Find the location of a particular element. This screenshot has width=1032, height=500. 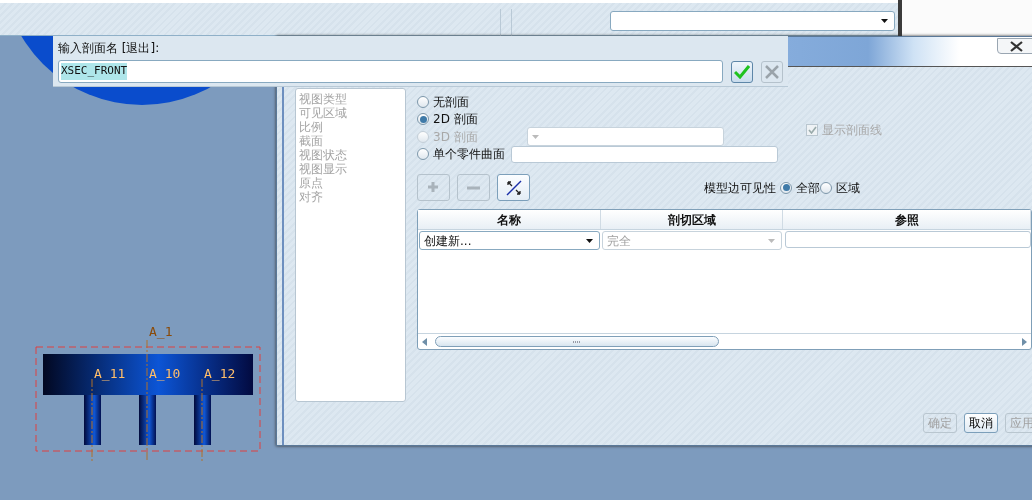

flip-button is located at coordinates (513, 187).